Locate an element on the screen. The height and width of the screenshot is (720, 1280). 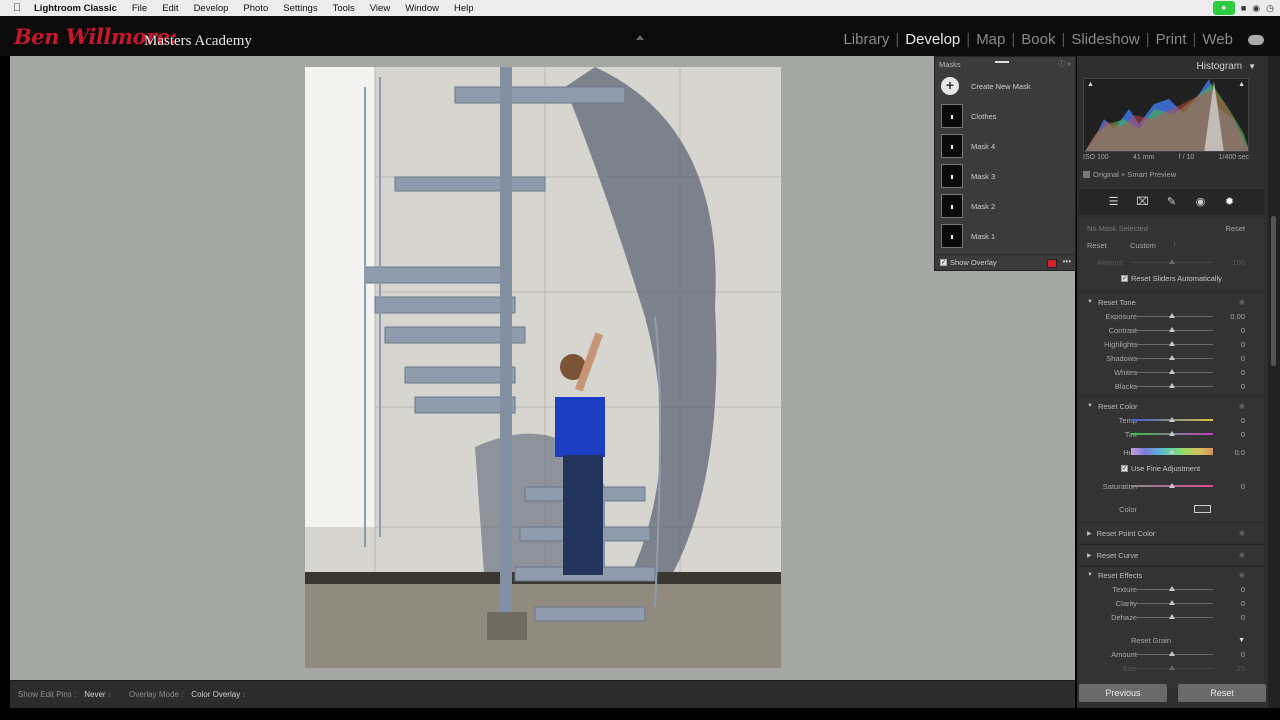
reset-sliders-checkbox: ✓ is located at coordinates (1124, 278).